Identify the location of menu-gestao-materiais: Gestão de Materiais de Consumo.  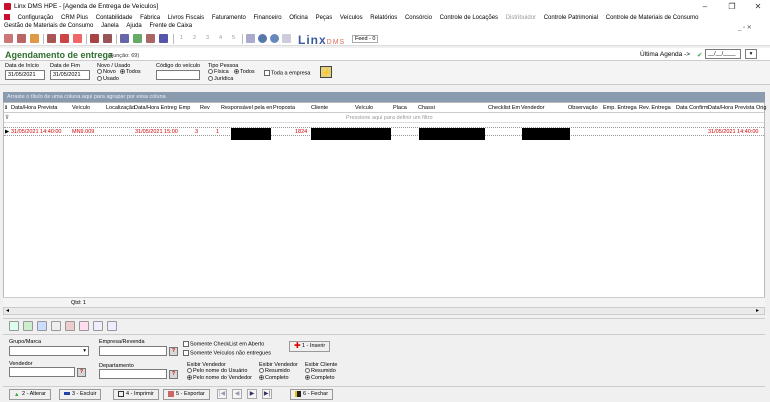
(48, 26).